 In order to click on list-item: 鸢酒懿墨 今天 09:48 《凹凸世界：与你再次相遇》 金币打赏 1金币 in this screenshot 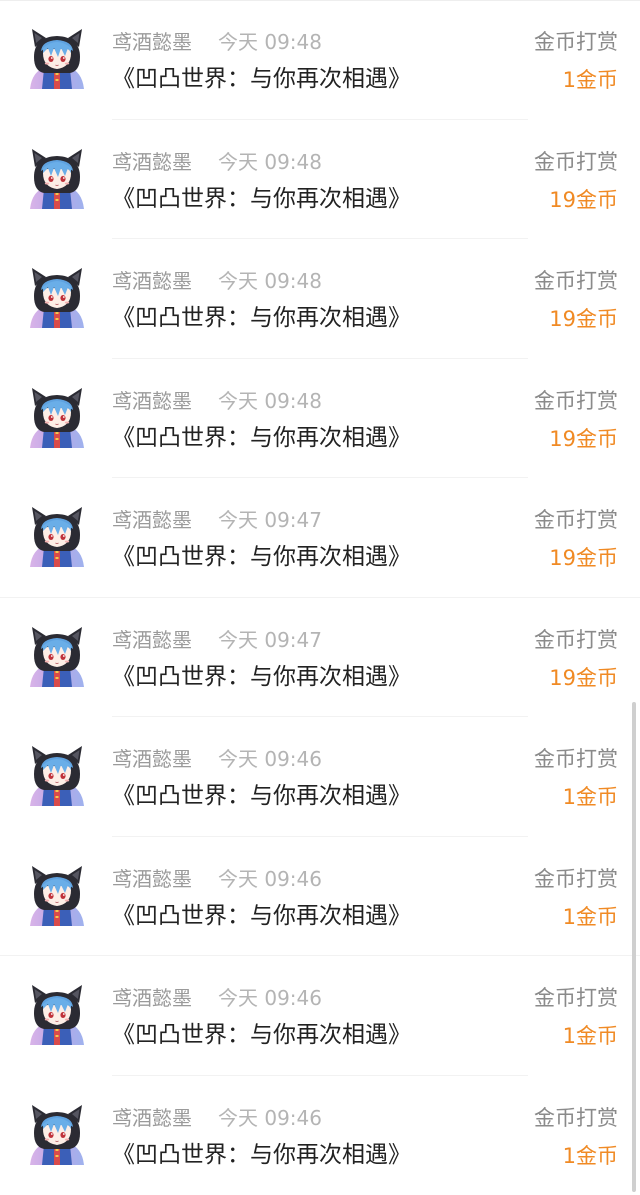, I will do `click(320, 60)`.